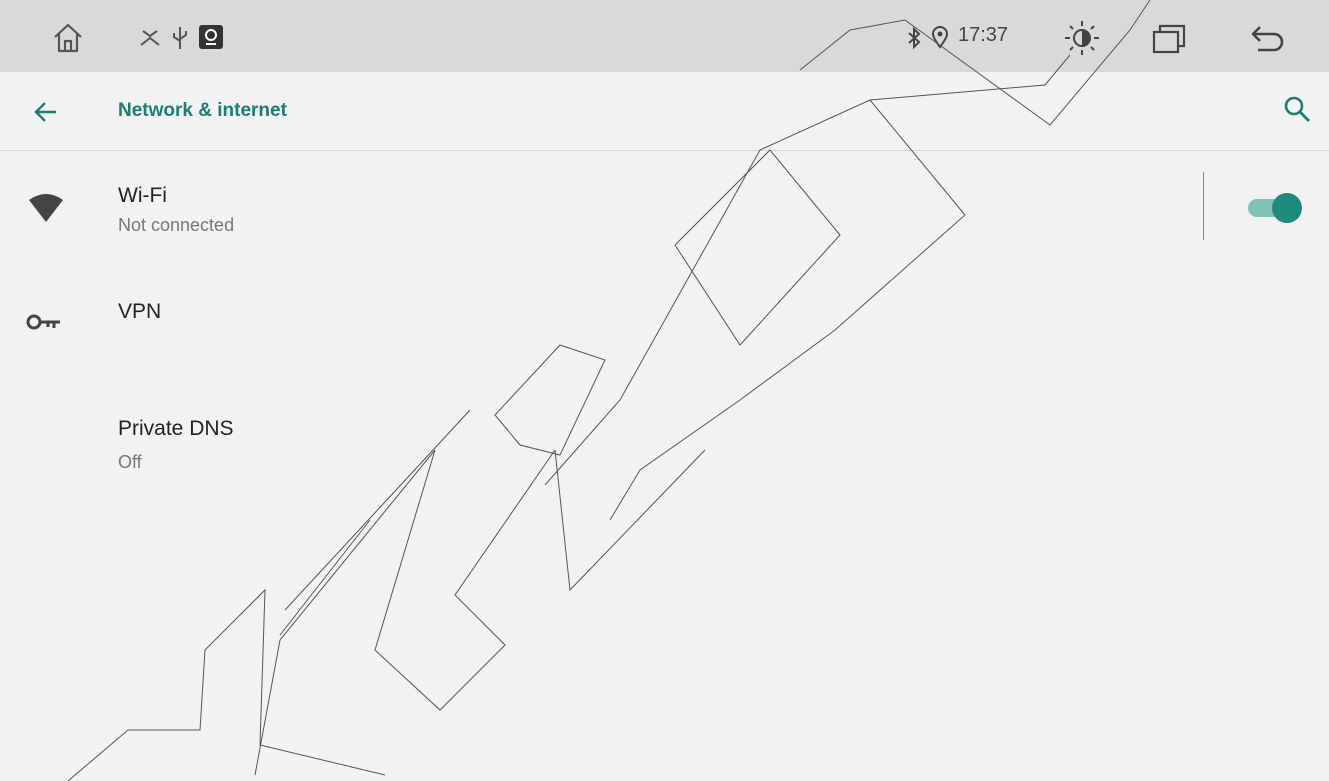  I want to click on private-dns-status: Off, so click(130, 462).